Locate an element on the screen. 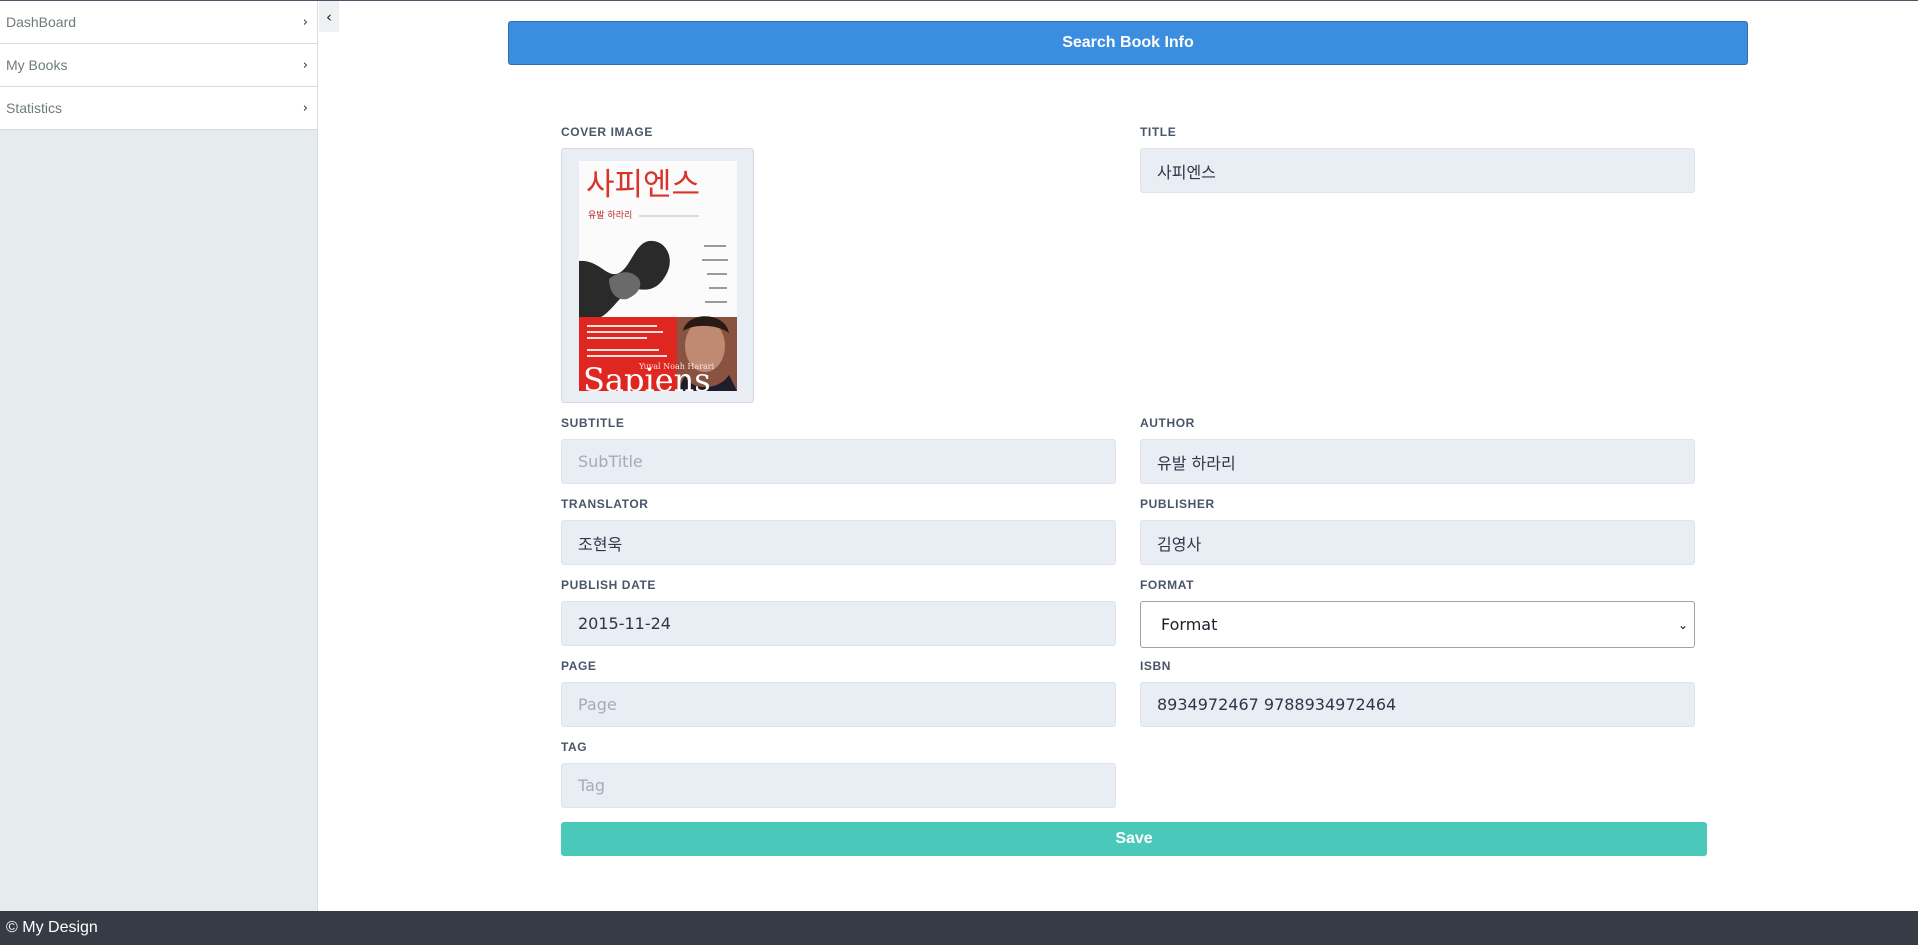  publisher-label: PUBLISHER is located at coordinates (1177, 504).